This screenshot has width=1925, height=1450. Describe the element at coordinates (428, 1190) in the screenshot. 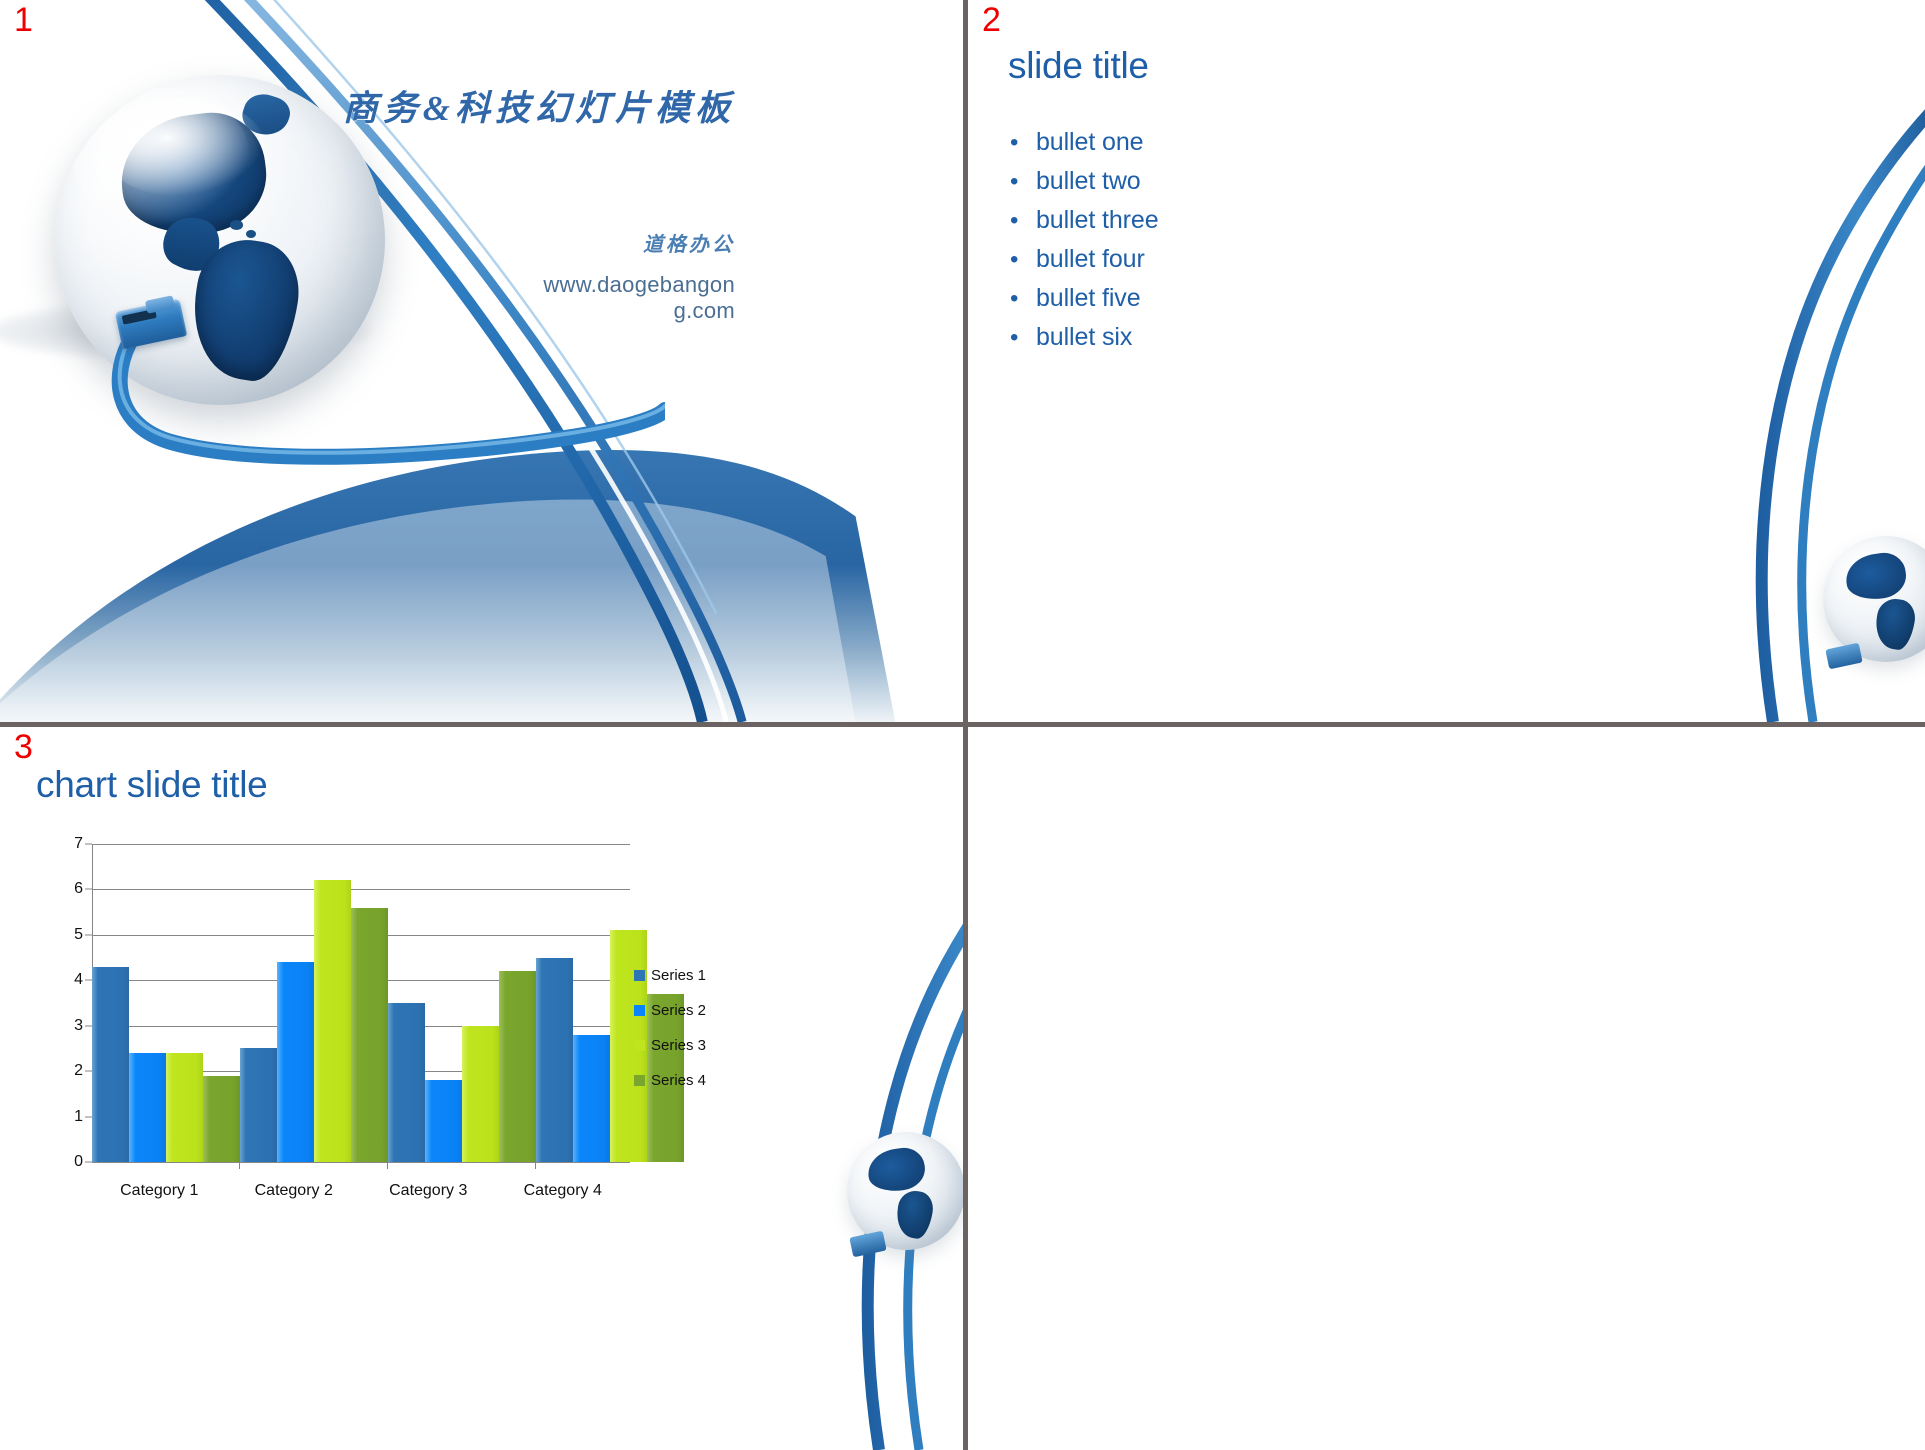

I see `x-axis-tick-label: Category 3` at that location.